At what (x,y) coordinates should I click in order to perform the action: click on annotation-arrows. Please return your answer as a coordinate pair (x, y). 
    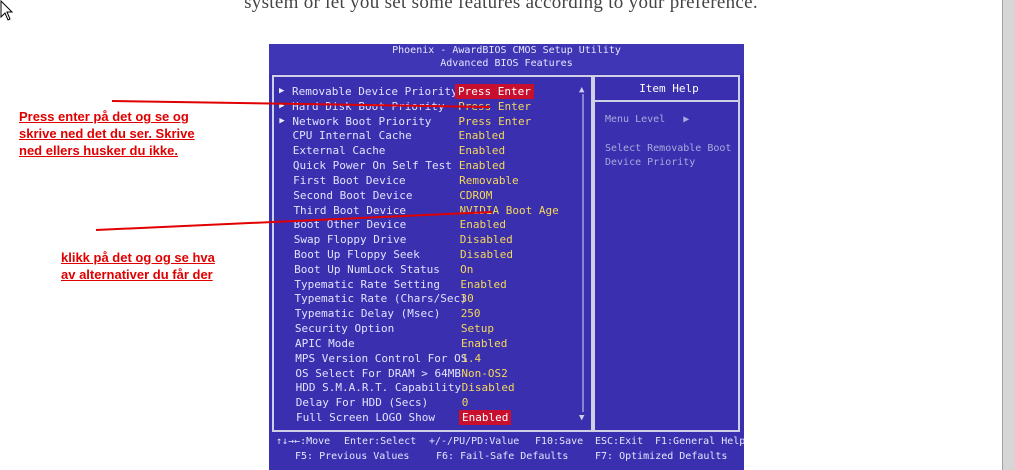
    Looking at the image, I should click on (294, 165).